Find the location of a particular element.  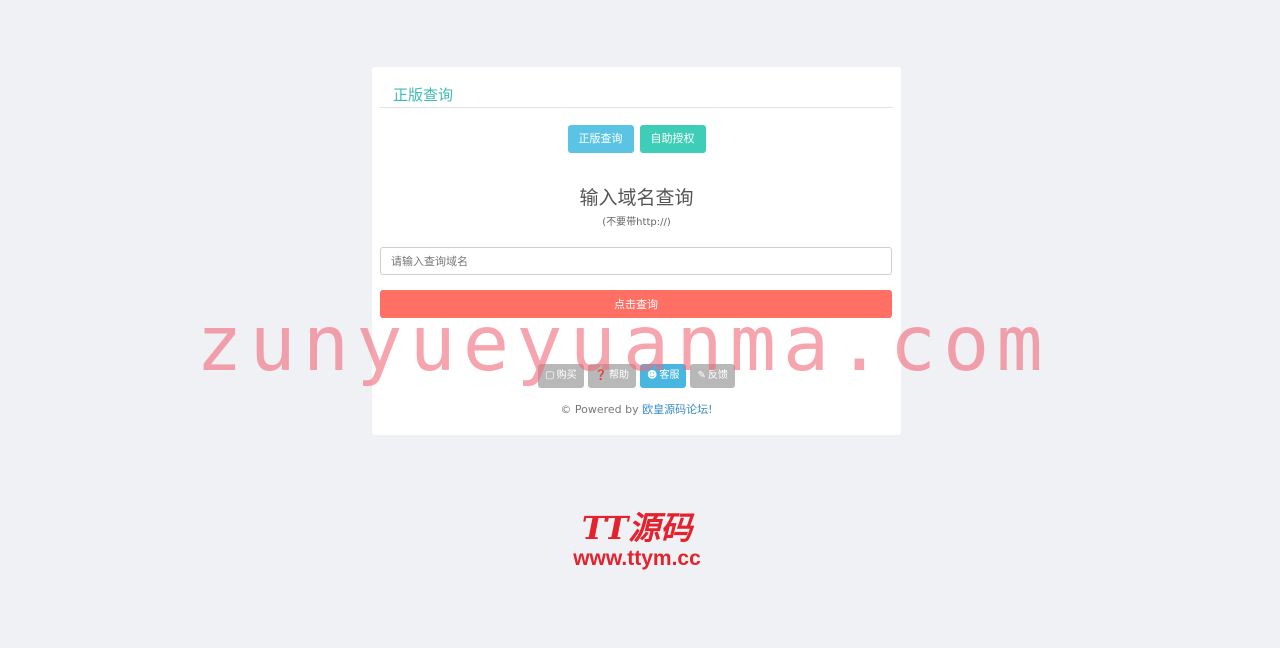

card-title: 正版查询 is located at coordinates (423, 95).